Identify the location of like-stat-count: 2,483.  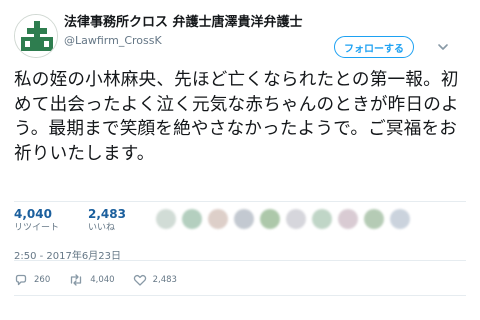
(107, 214).